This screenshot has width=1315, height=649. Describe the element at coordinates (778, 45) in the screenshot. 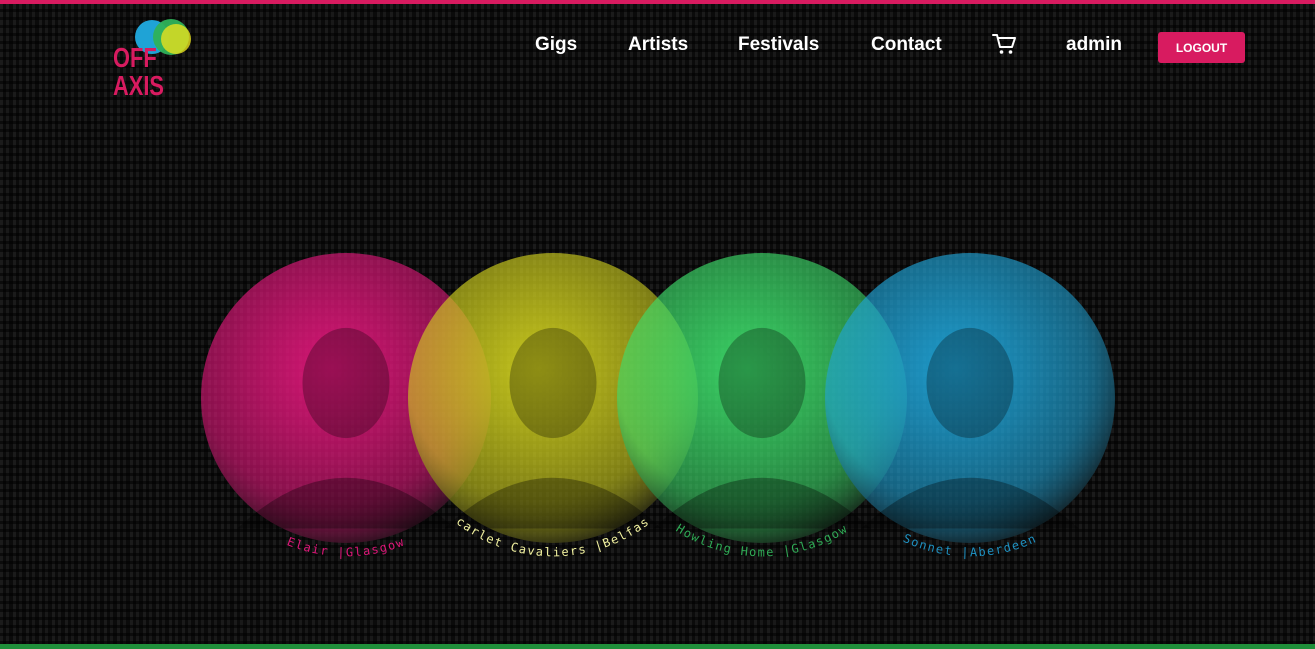

I see `nav-festivals: Festivals` at that location.